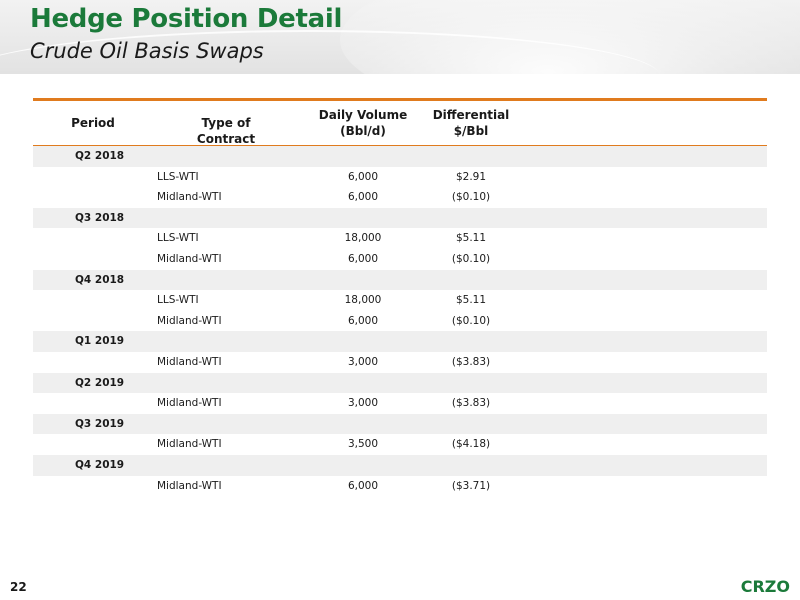 The height and width of the screenshot is (600, 800). I want to click on header-daily-volume: Daily Volume (Bbl/d), so click(363, 123).